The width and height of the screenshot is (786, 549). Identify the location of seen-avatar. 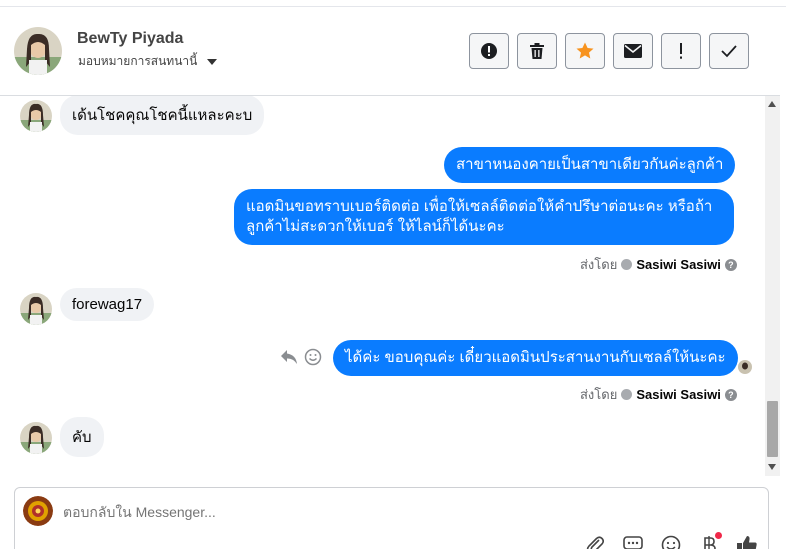
(745, 367).